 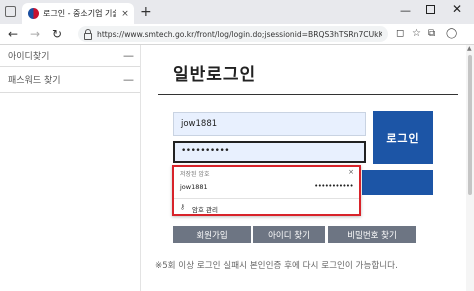 What do you see at coordinates (29, 57) in the screenshot?
I see `sidebar-item-label: 아이디찾기` at bounding box center [29, 57].